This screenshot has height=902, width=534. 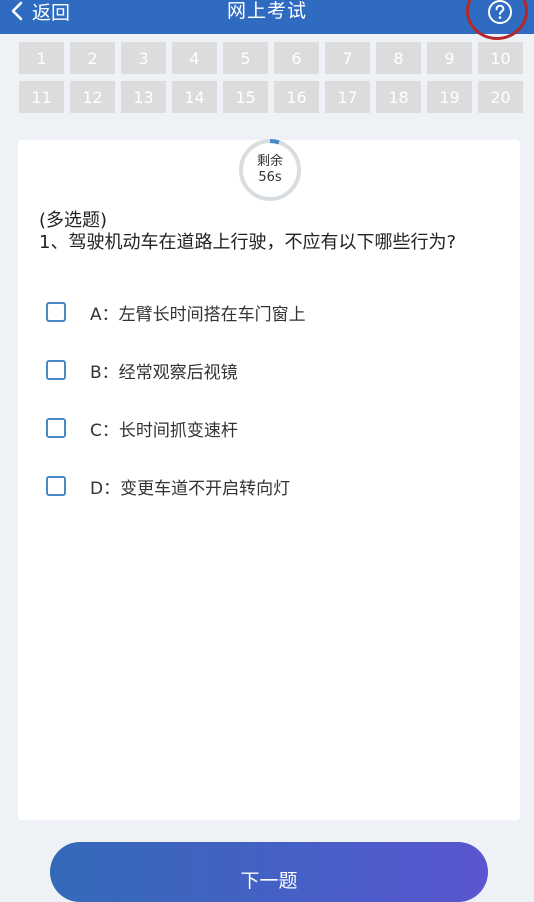 I want to click on option-label: C：长时间抓变速杆, so click(x=164, y=430).